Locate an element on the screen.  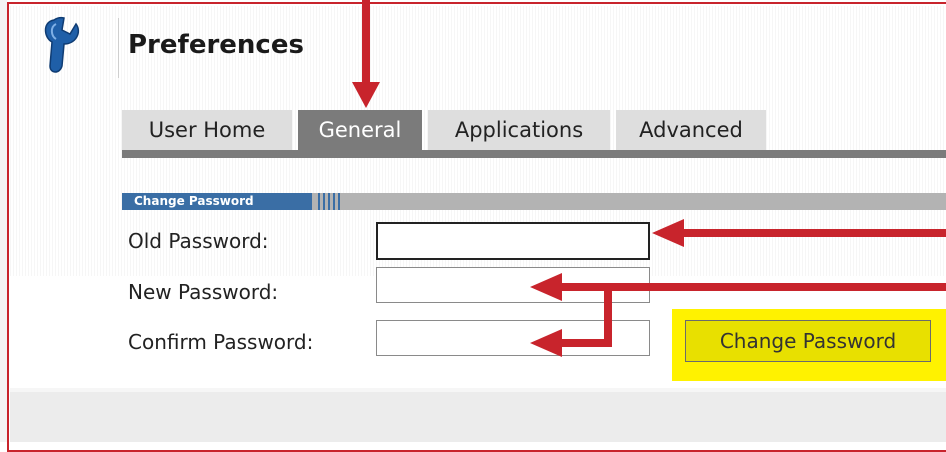
annotation-arrow-old-shaft is located at coordinates (813, 233).